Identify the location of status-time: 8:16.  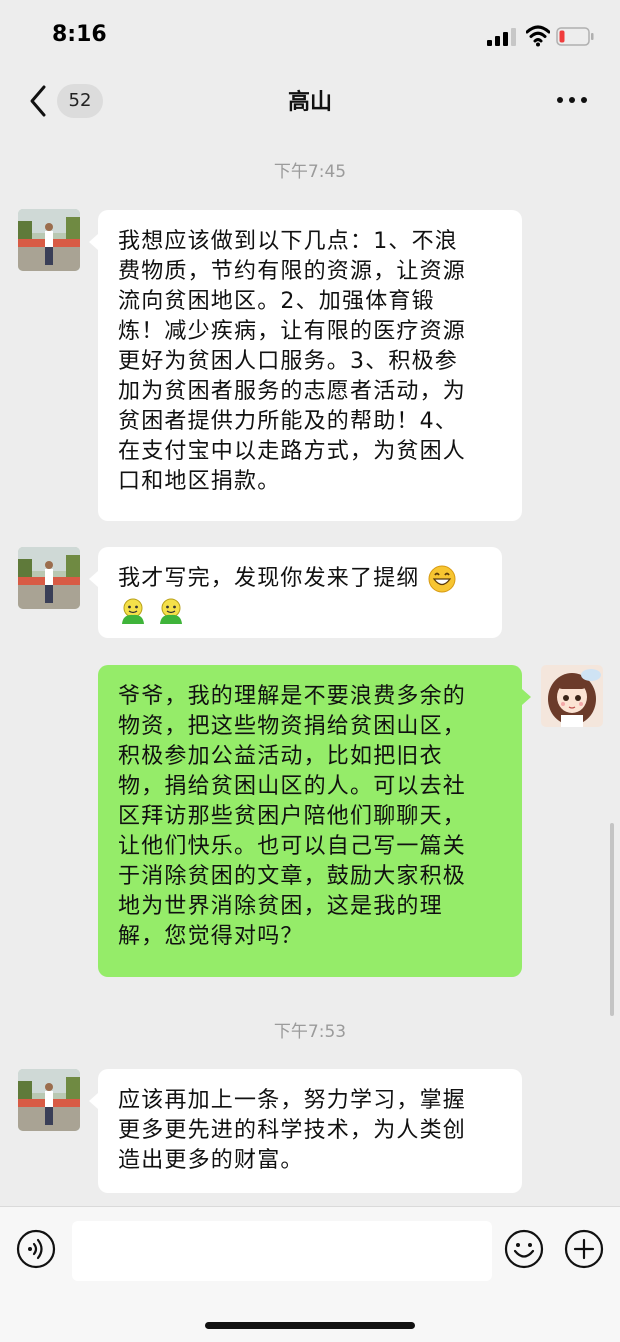
(79, 34).